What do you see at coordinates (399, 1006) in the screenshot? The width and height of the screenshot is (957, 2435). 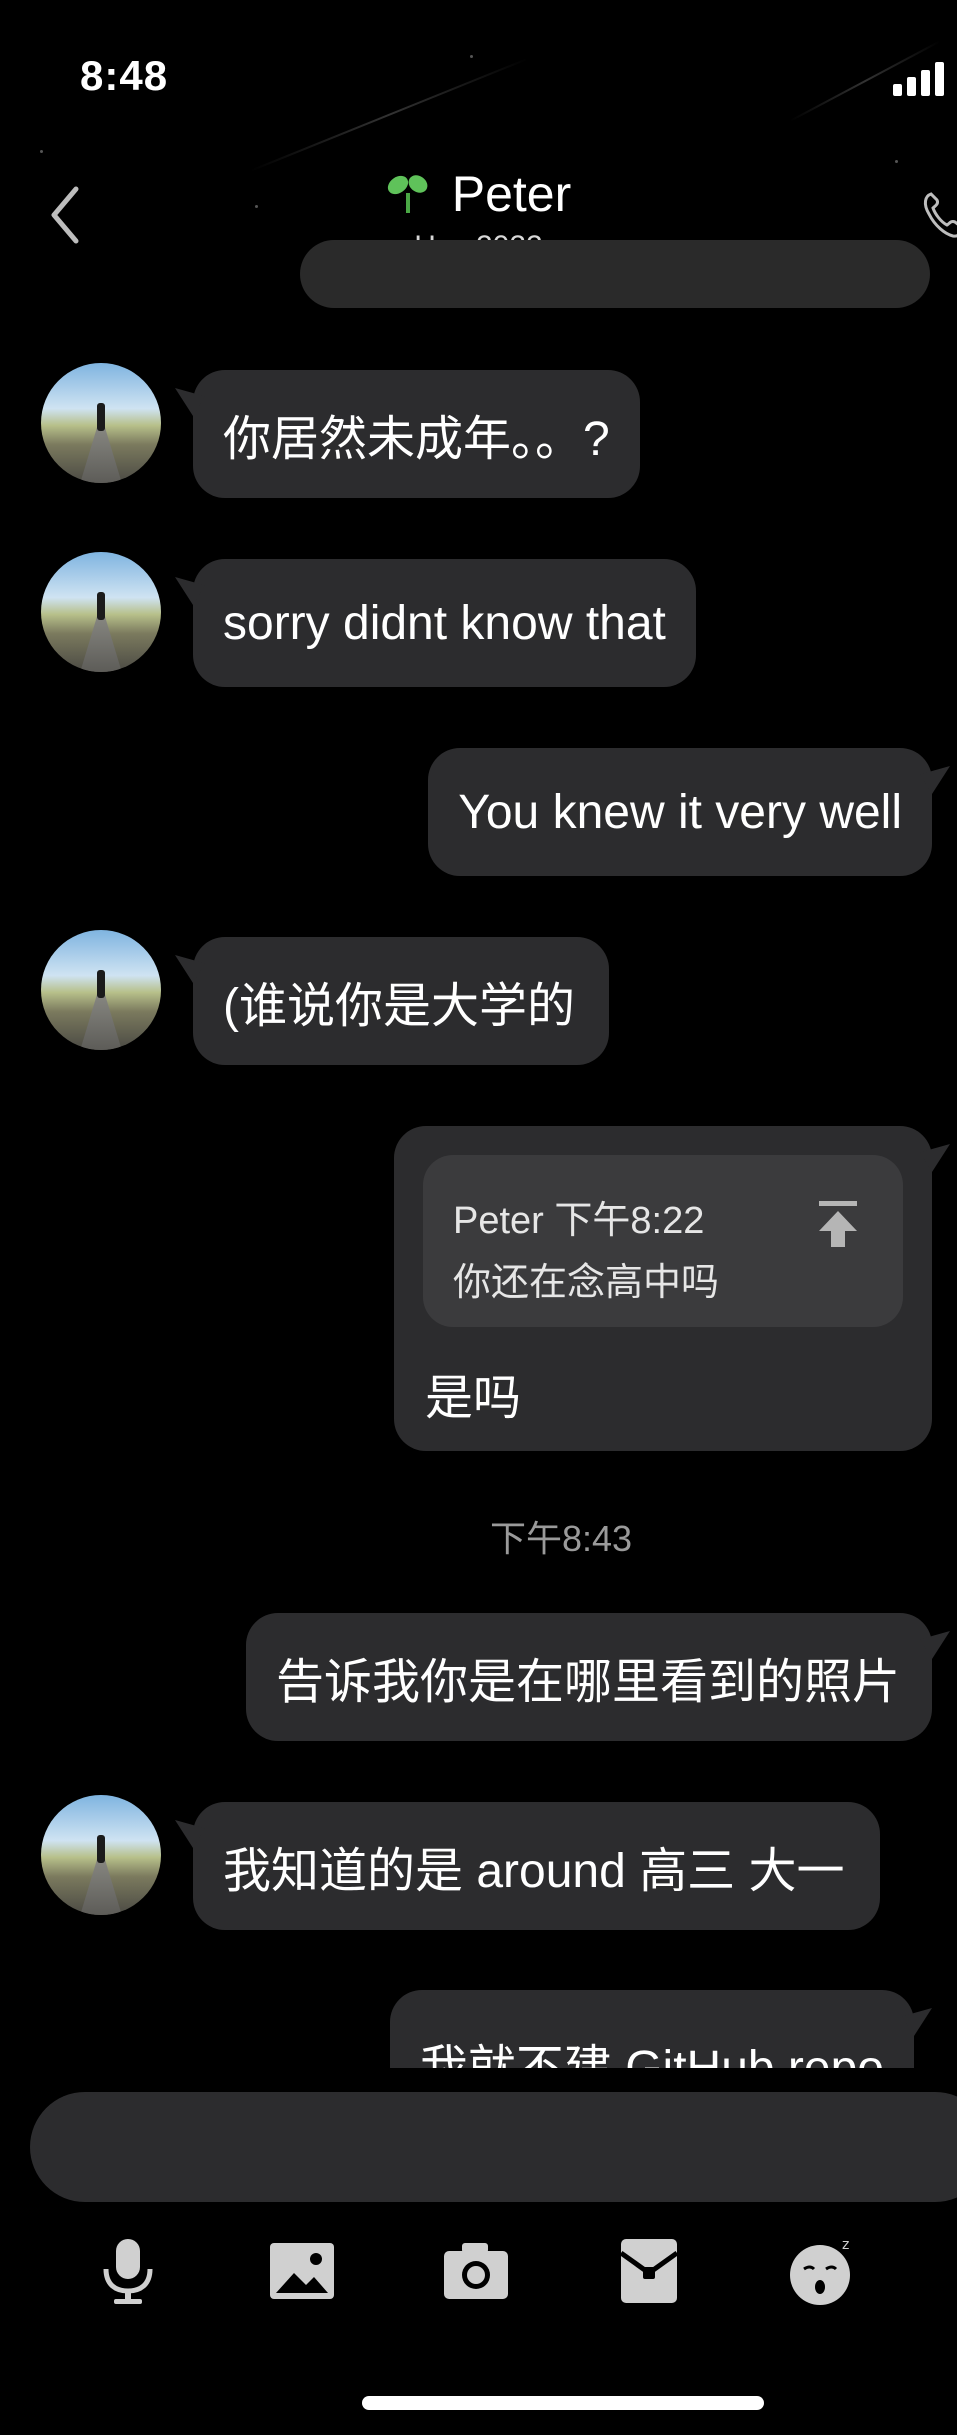 I see `message-text: (谁说你是大学的` at bounding box center [399, 1006].